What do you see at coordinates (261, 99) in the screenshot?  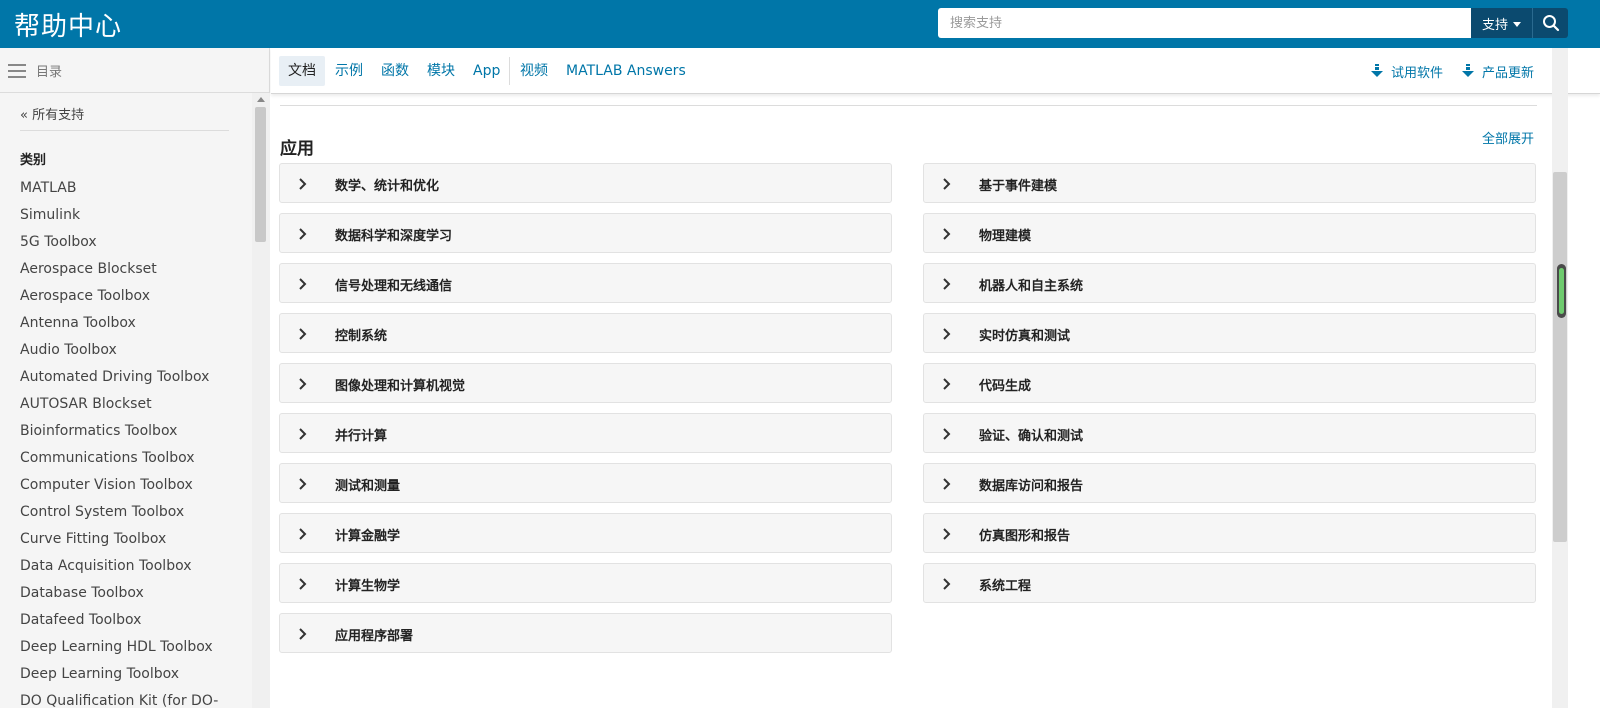 I see `scroll-up-arrow-icon` at bounding box center [261, 99].